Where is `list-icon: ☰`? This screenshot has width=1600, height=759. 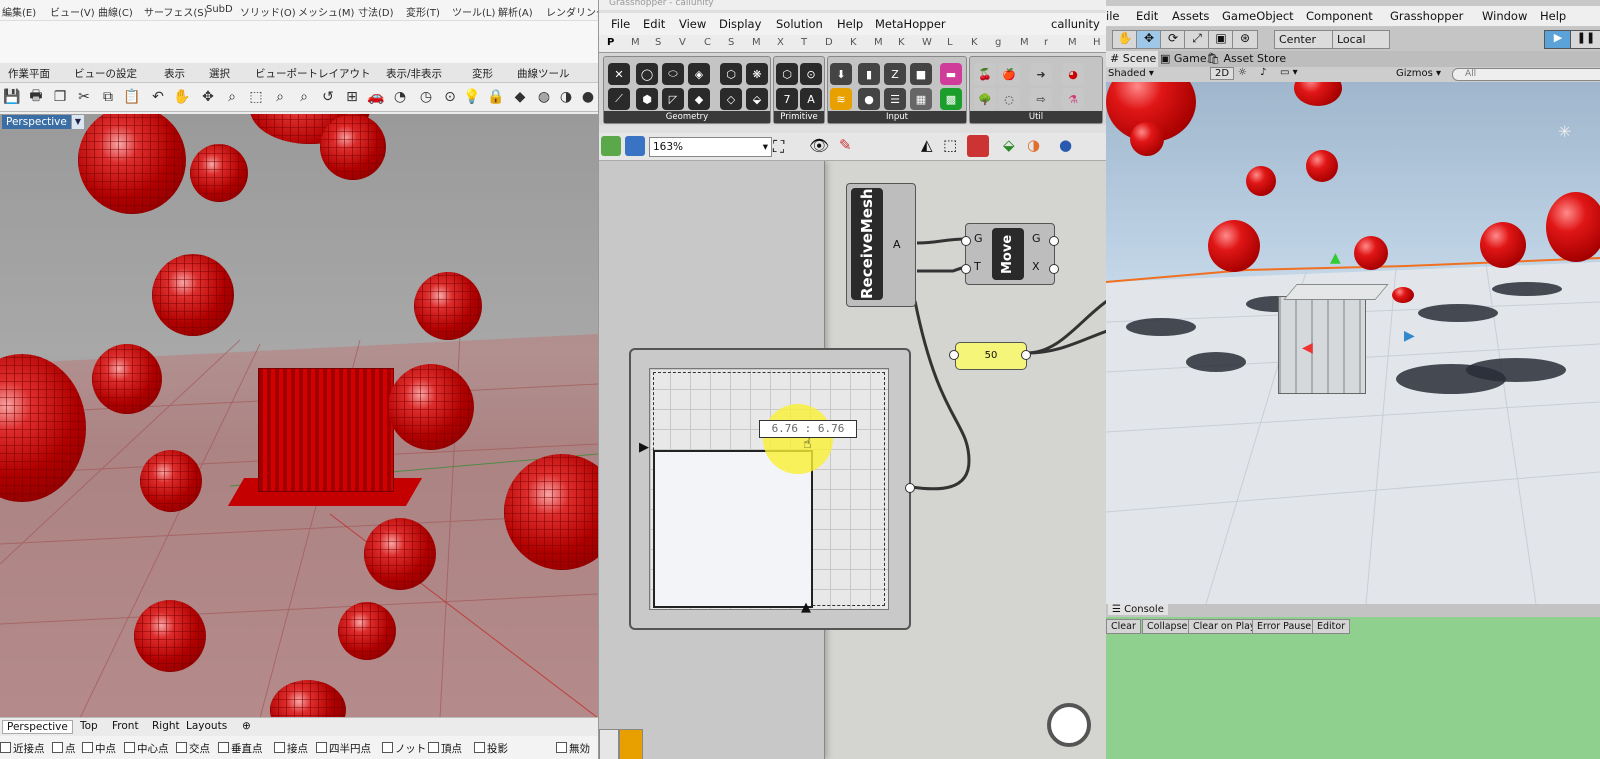 list-icon: ☰ is located at coordinates (895, 99).